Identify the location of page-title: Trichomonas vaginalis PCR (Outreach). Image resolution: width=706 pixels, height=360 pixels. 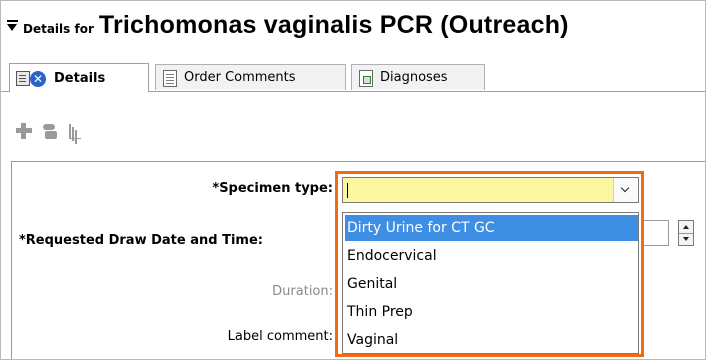
(333, 25).